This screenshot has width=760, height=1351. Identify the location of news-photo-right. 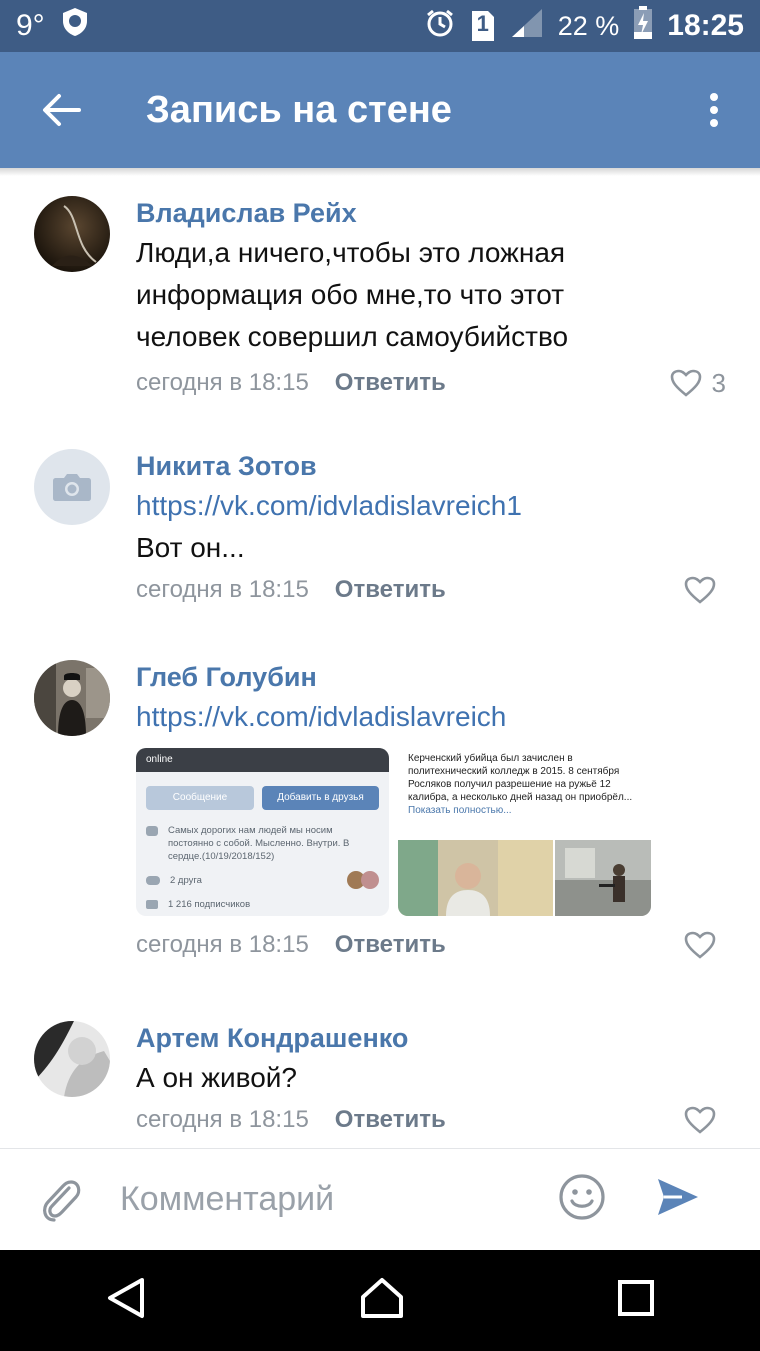
(603, 878).